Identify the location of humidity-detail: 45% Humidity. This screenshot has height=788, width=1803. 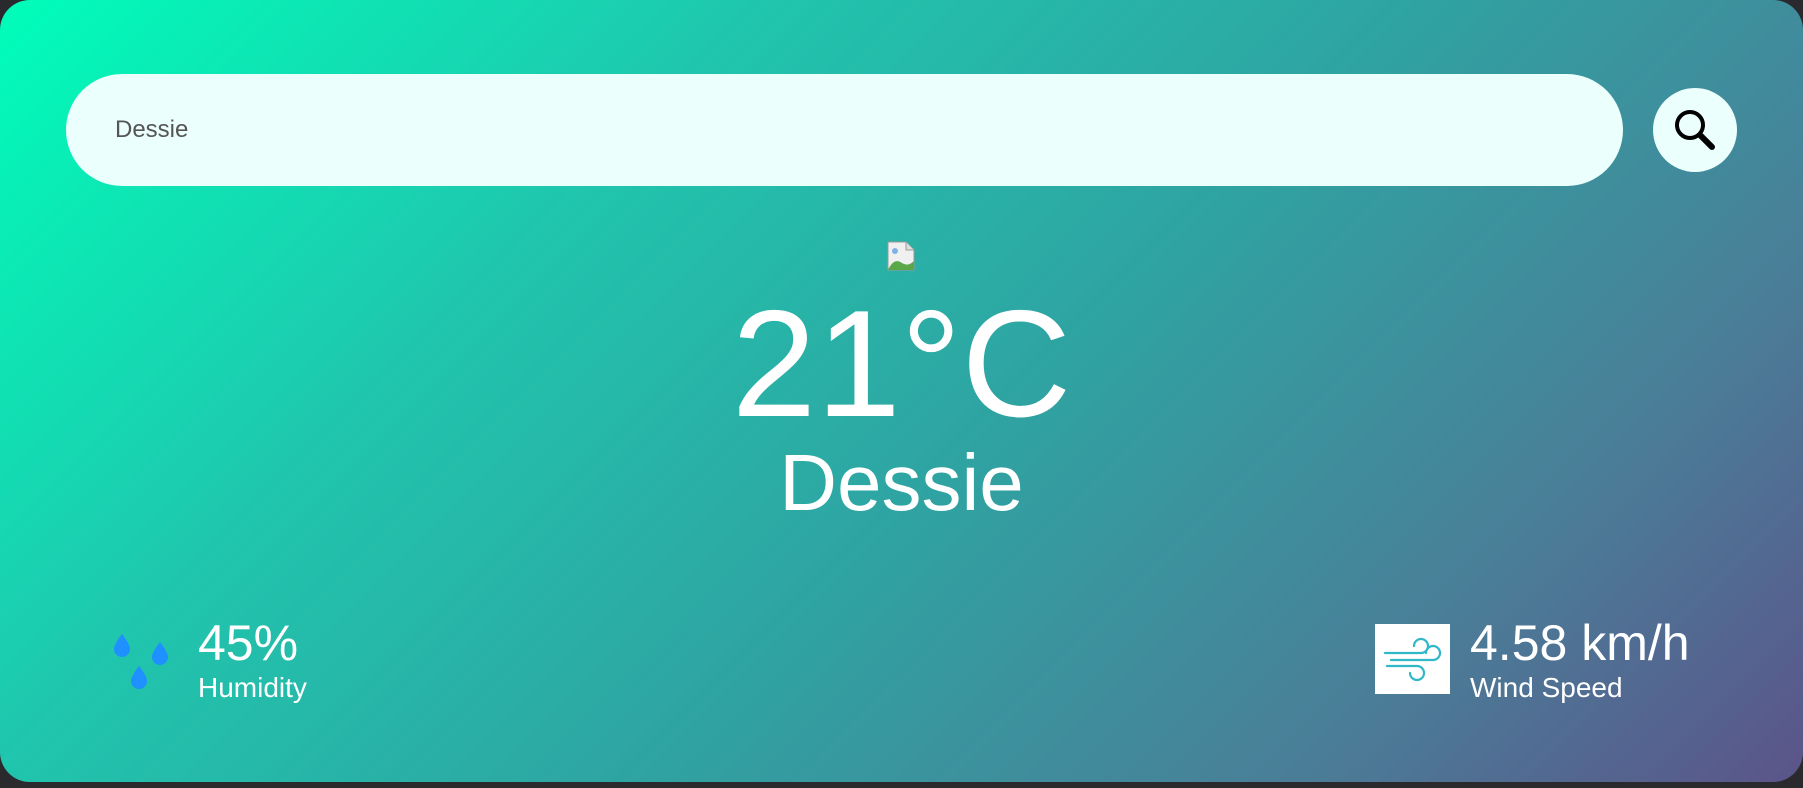
(207, 659).